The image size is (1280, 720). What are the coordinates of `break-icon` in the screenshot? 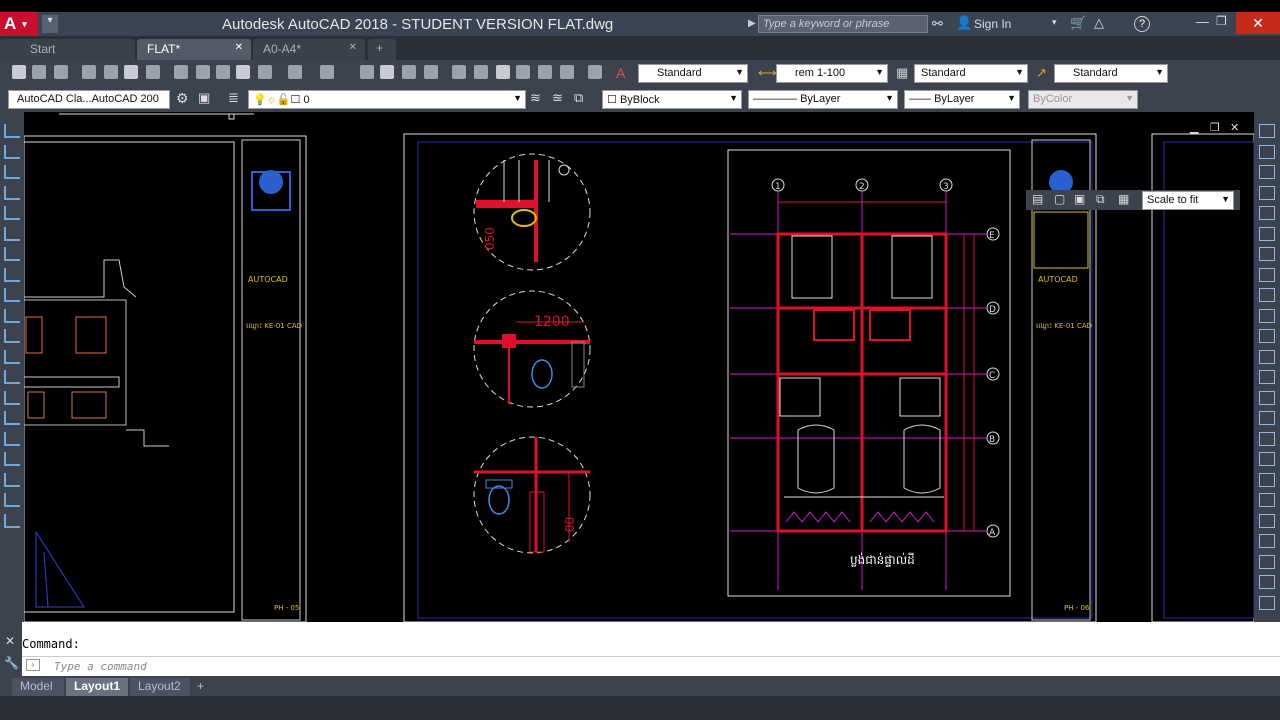 It's located at (1267, 377).